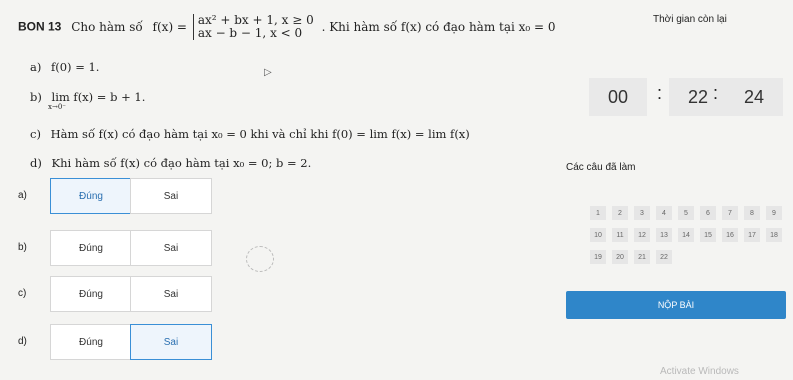 This screenshot has height=380, width=793. I want to click on answer-letter: b), so click(22, 247).